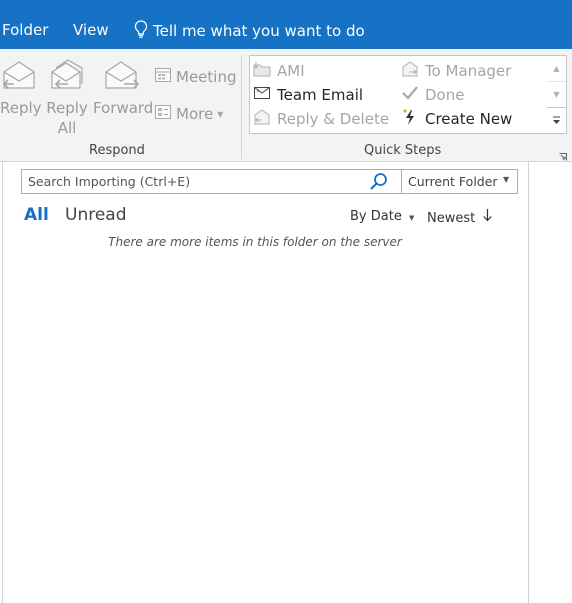  I want to click on reply-all-label-2: All, so click(67, 128).